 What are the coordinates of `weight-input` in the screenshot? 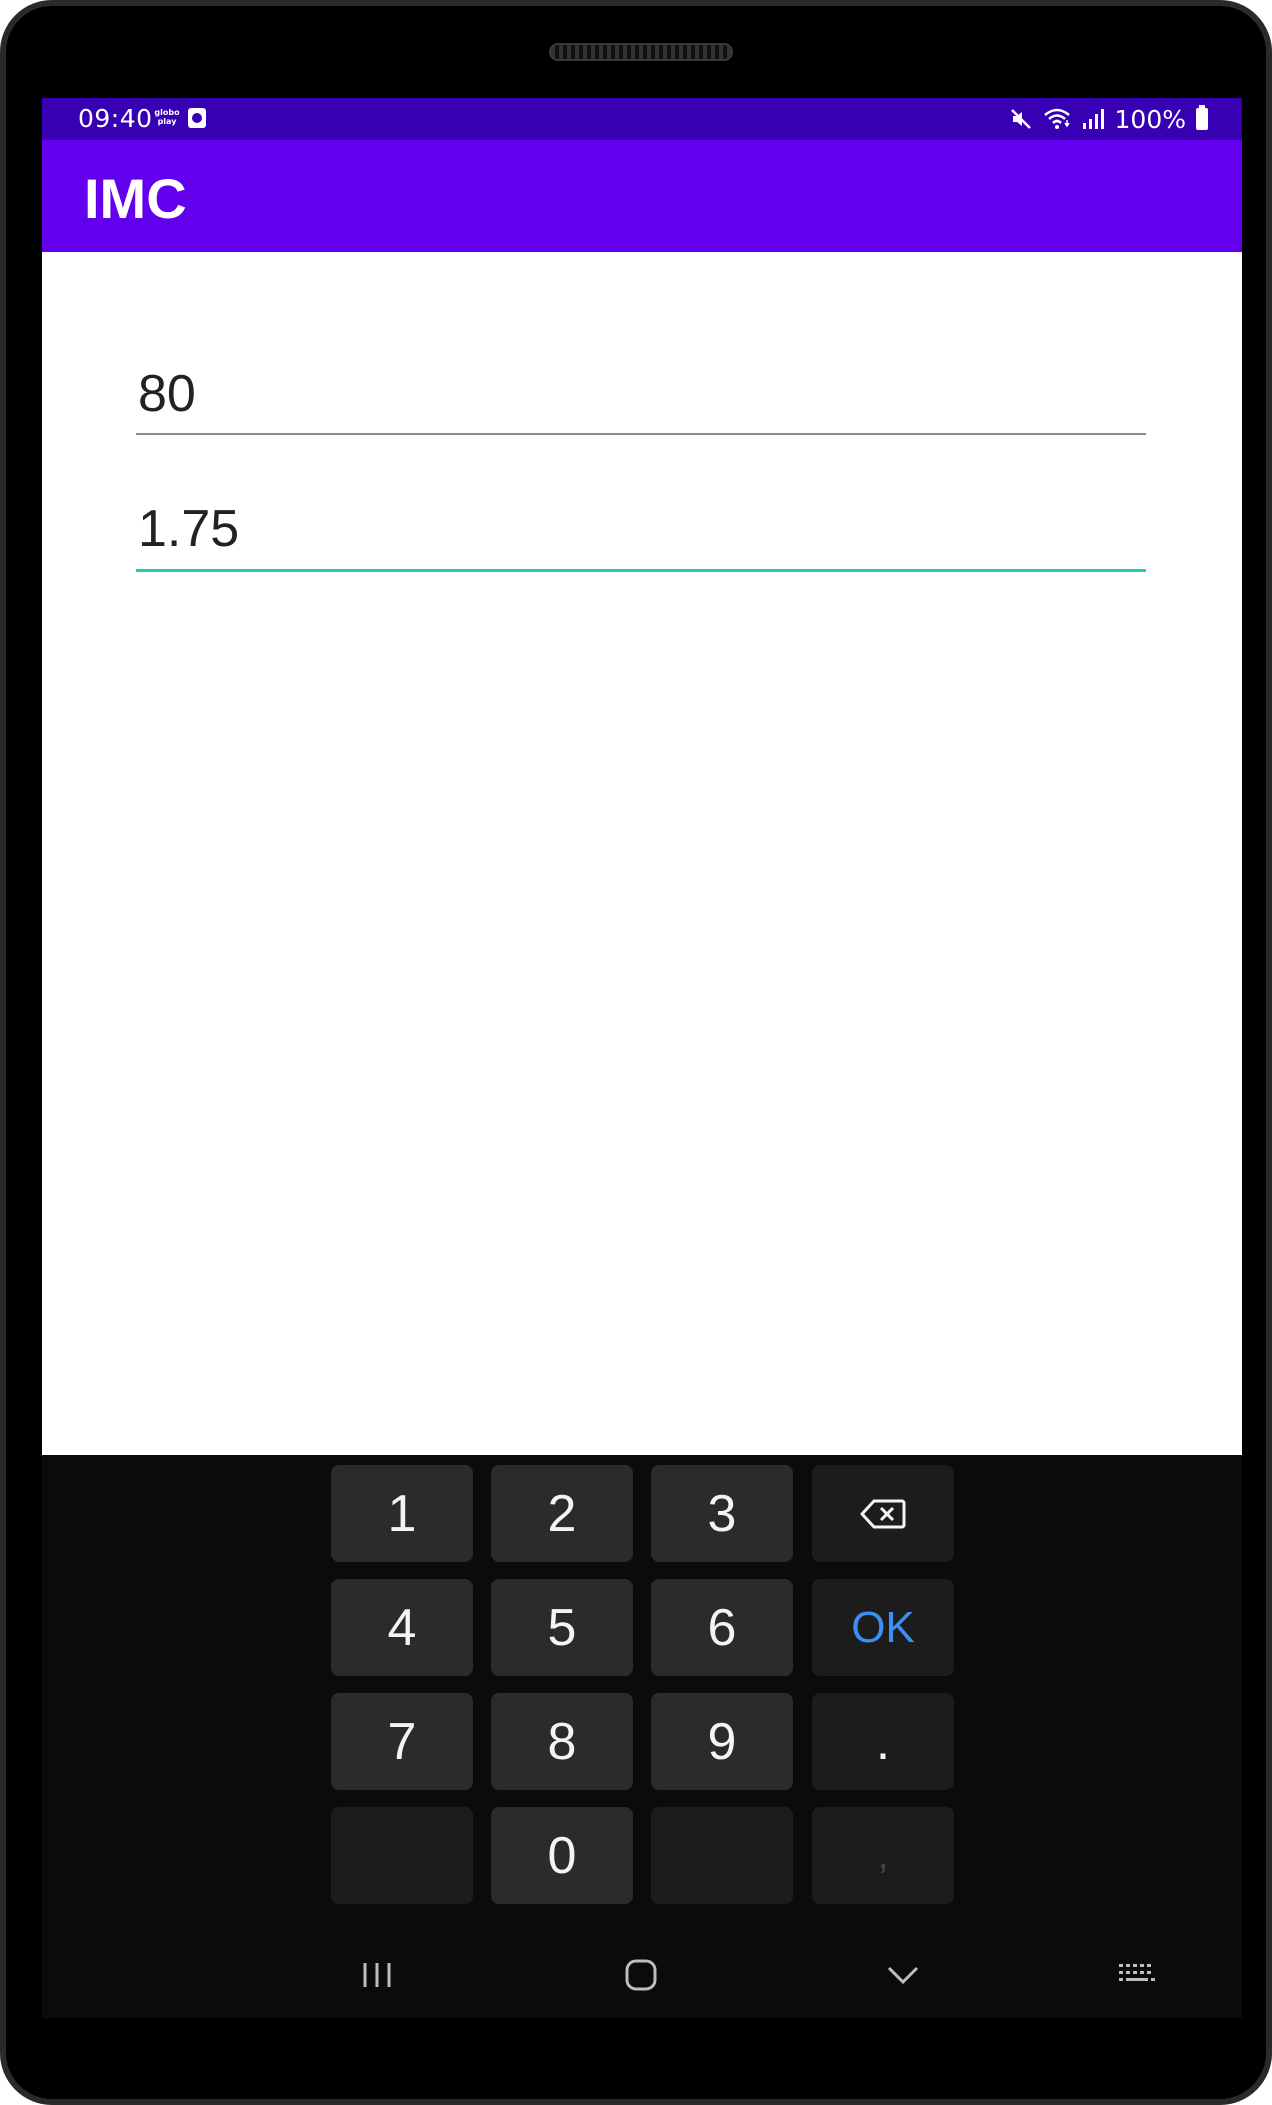 It's located at (641, 394).